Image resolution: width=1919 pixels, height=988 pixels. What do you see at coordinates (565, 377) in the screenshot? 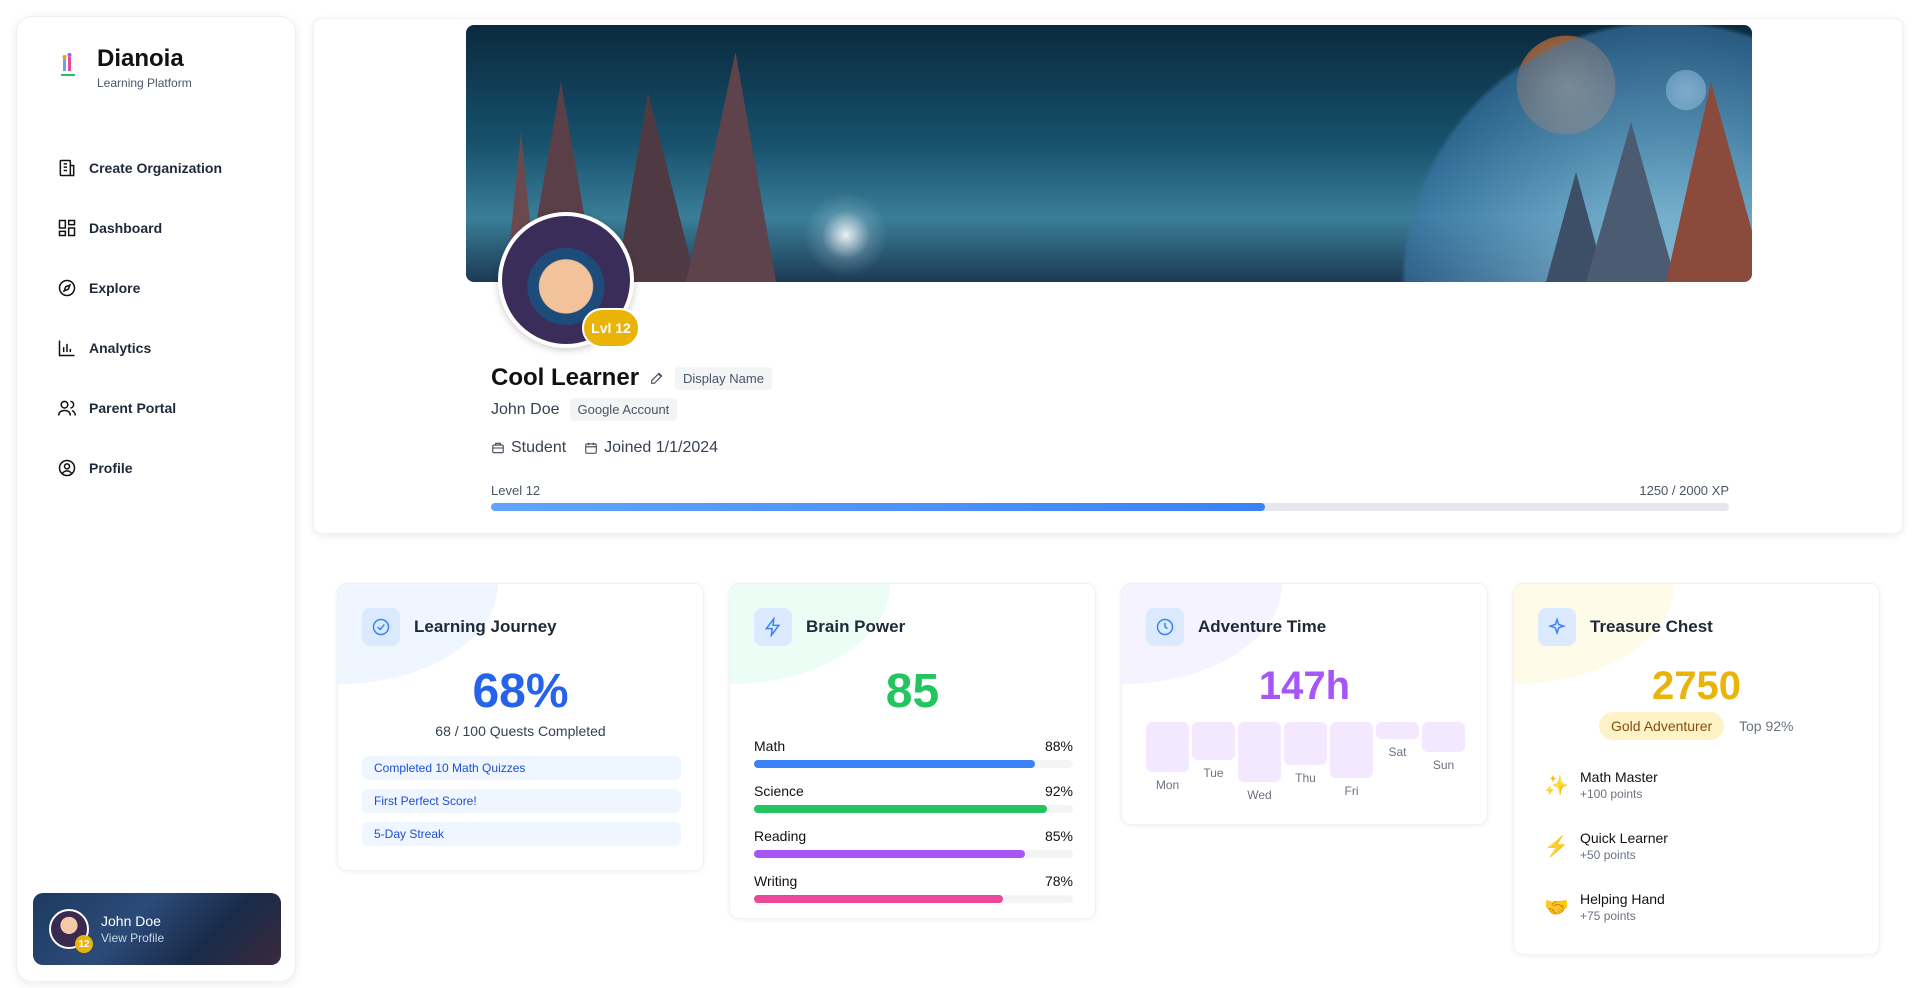
I see `display-name: Cool Learner` at bounding box center [565, 377].